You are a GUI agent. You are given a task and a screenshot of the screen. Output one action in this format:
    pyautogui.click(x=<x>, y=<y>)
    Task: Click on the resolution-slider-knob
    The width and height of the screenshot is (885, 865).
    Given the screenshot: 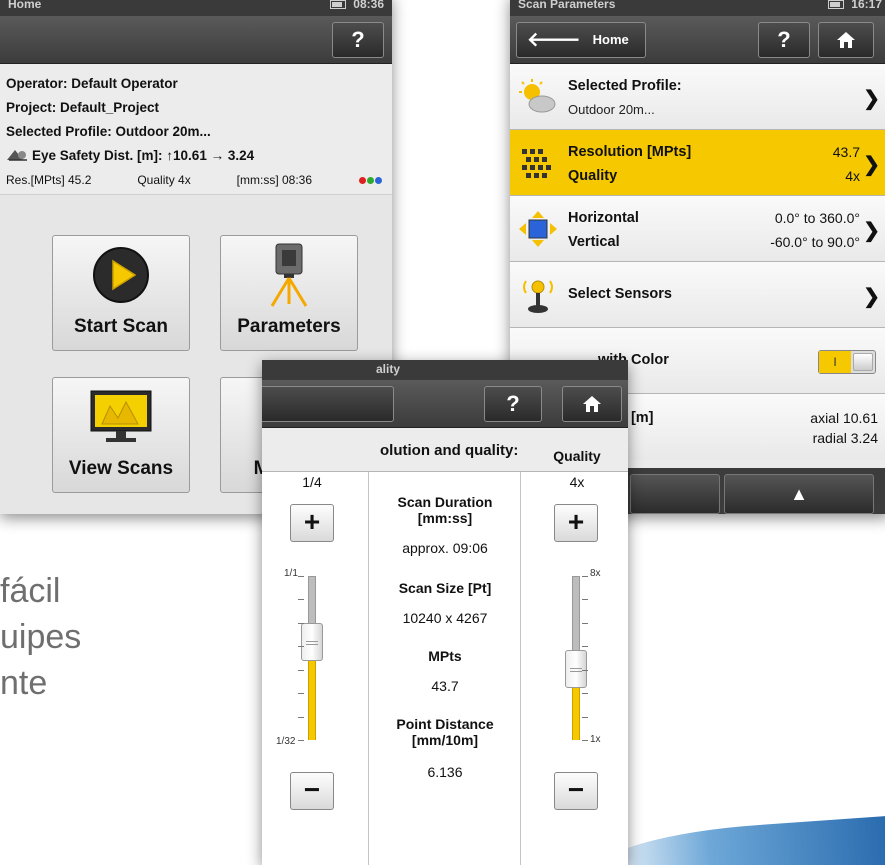 What is the action you would take?
    pyautogui.click(x=312, y=641)
    